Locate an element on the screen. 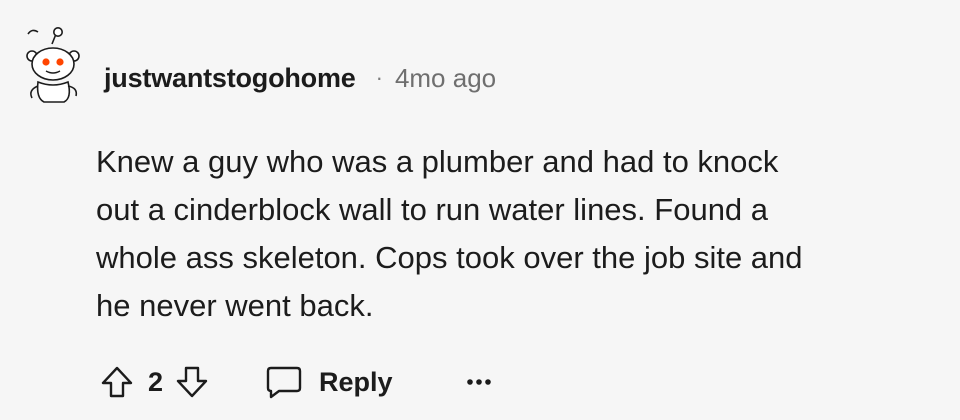  comment-actions: 2 Reply is located at coordinates (296, 382).